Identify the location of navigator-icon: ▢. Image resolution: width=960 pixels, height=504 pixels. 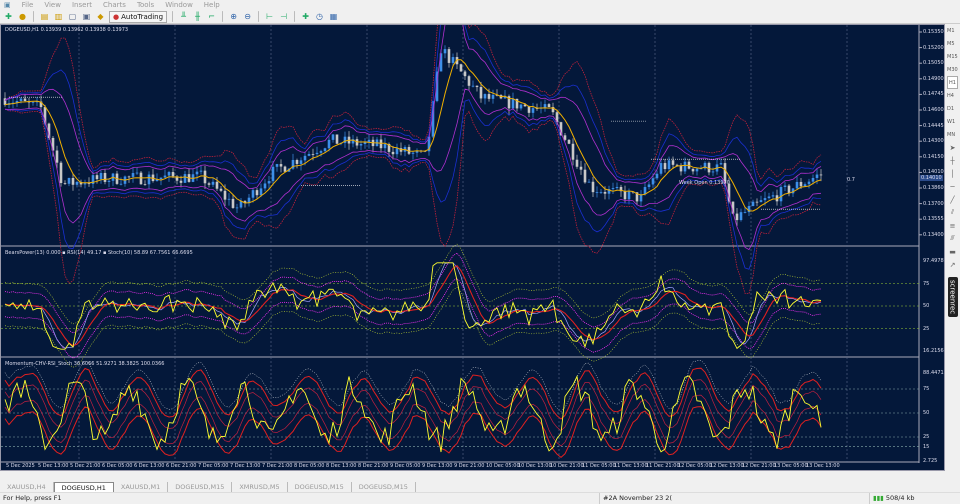
(72, 16).